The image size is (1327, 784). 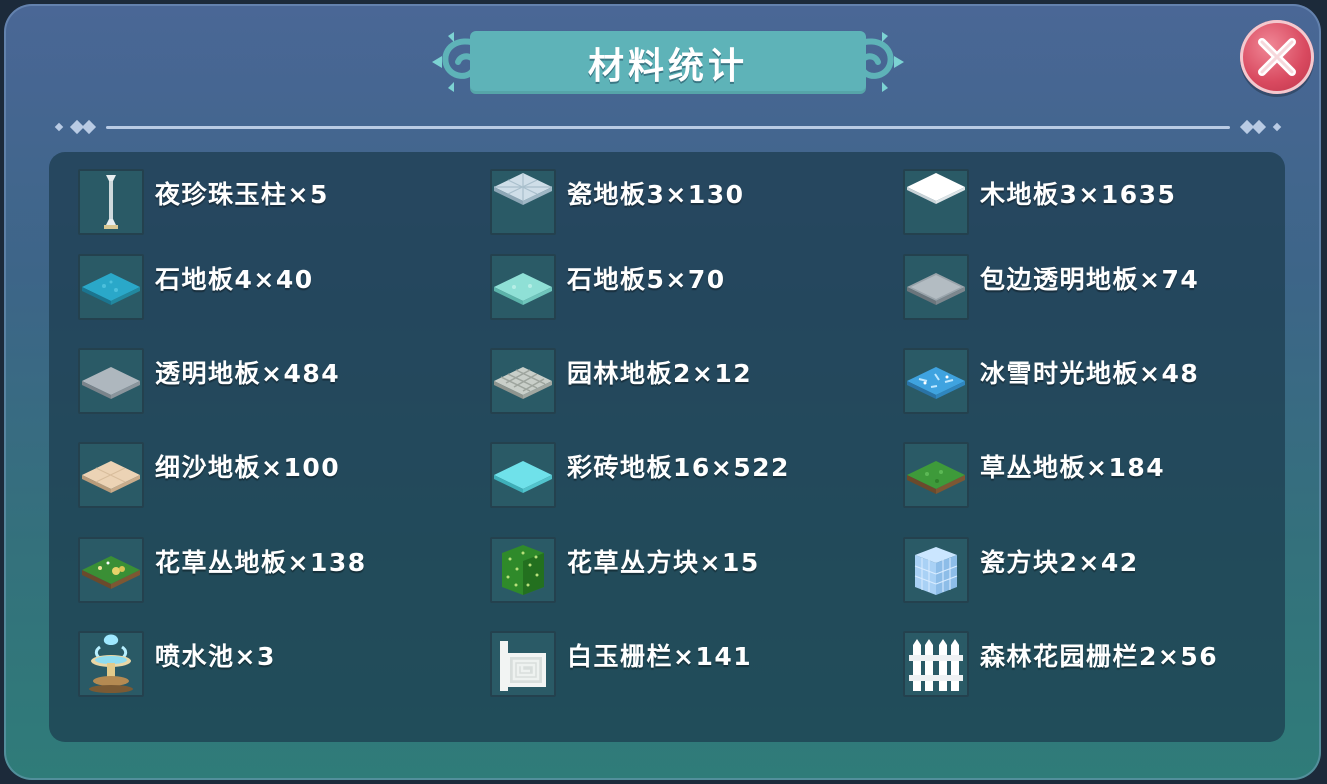 I want to click on material-item: 包边透明地板×74, so click(x=1103, y=287).